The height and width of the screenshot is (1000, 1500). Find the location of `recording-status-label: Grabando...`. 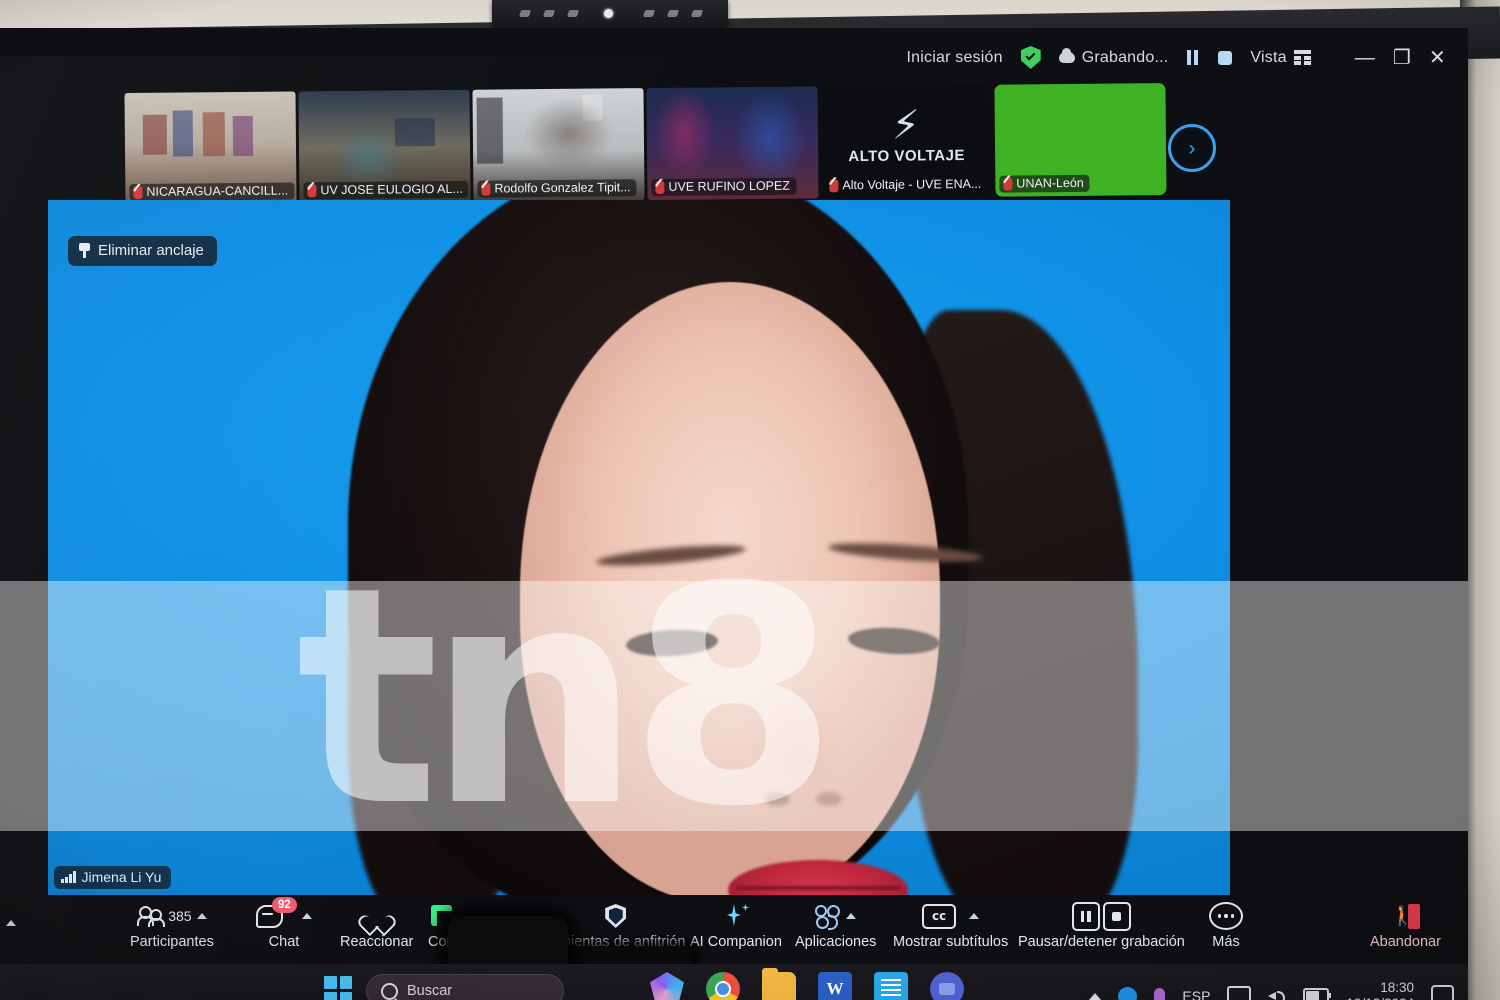

recording-status-label: Grabando... is located at coordinates (1125, 57).